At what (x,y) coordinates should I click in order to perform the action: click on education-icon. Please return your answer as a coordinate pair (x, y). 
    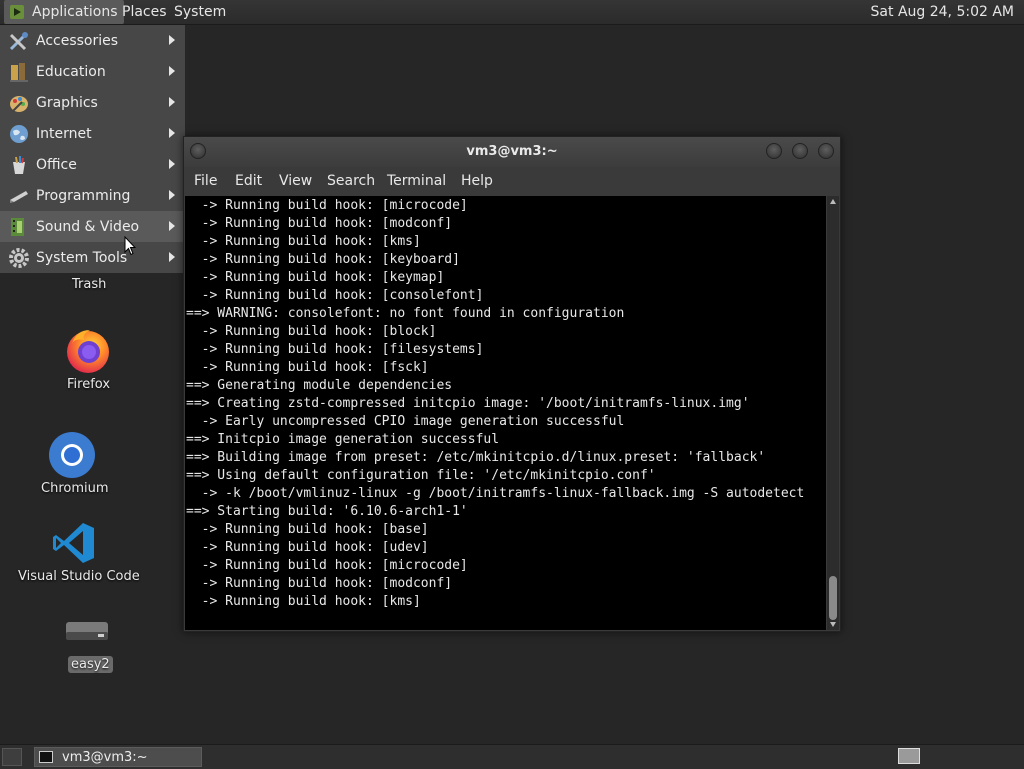
    Looking at the image, I should click on (19, 72).